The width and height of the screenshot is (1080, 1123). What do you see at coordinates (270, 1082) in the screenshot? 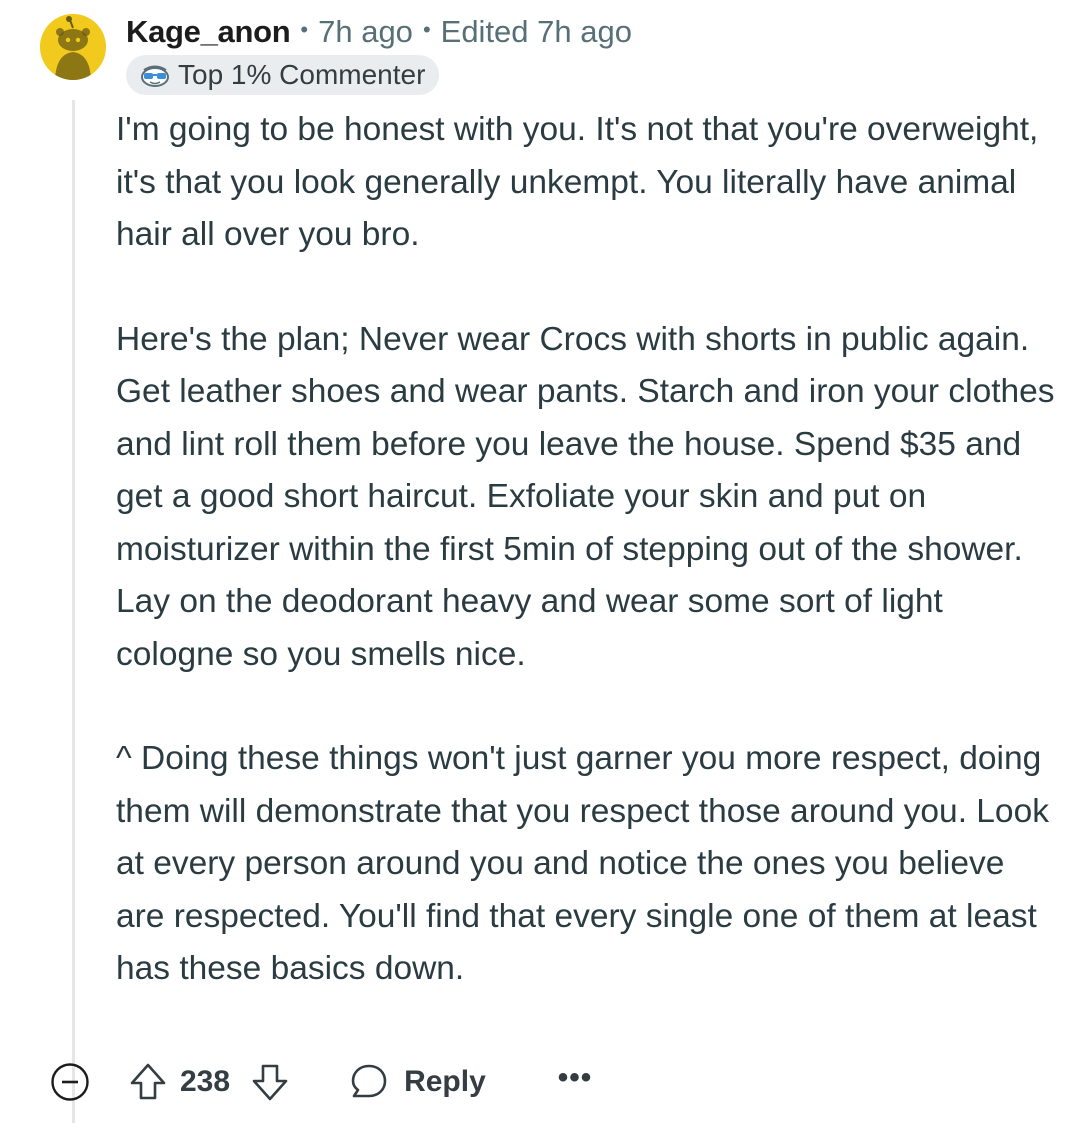
I see `downvote-arrow-icon` at bounding box center [270, 1082].